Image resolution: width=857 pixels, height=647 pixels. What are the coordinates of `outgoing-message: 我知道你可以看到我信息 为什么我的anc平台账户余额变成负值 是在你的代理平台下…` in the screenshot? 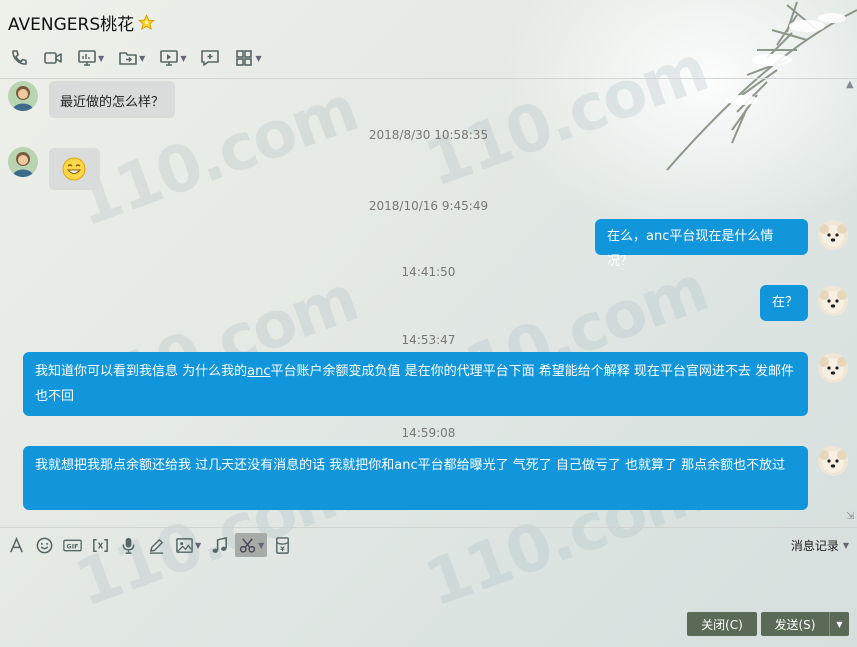 It's located at (415, 384).